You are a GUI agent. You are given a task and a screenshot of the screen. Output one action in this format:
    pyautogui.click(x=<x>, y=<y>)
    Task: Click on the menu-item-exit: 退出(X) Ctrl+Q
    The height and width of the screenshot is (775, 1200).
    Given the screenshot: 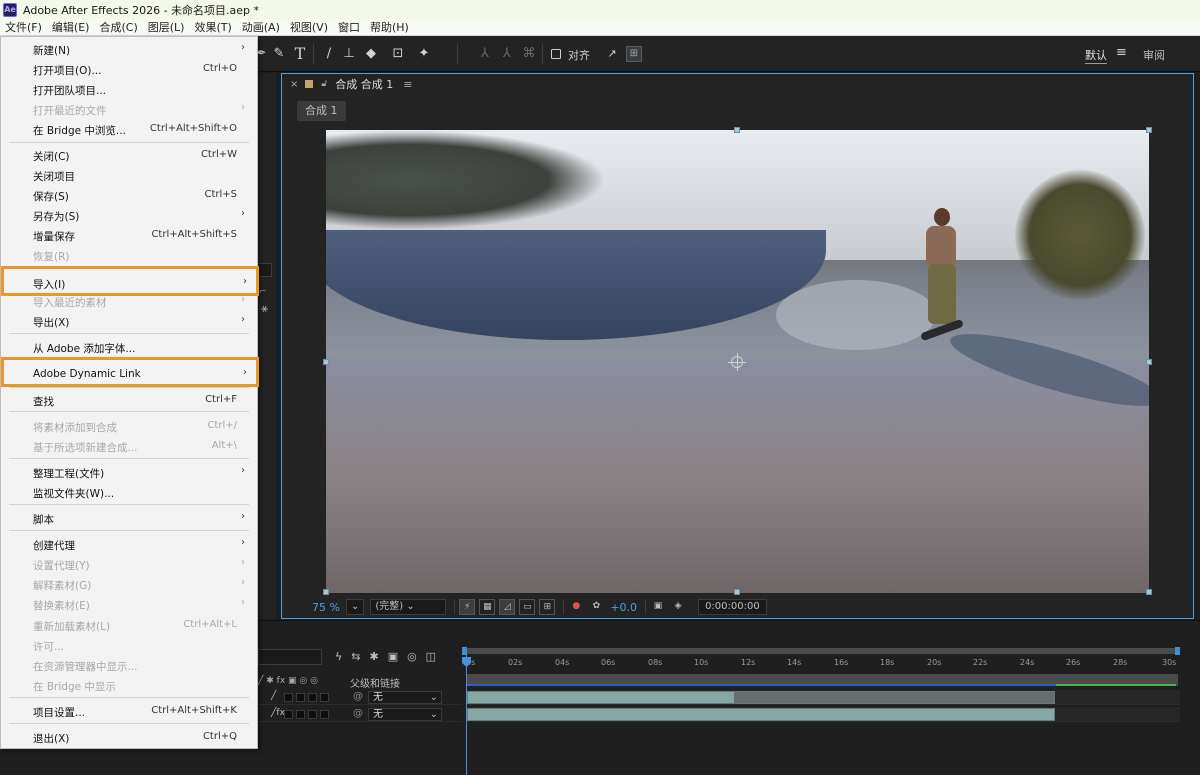 What is the action you would take?
    pyautogui.click(x=129, y=737)
    